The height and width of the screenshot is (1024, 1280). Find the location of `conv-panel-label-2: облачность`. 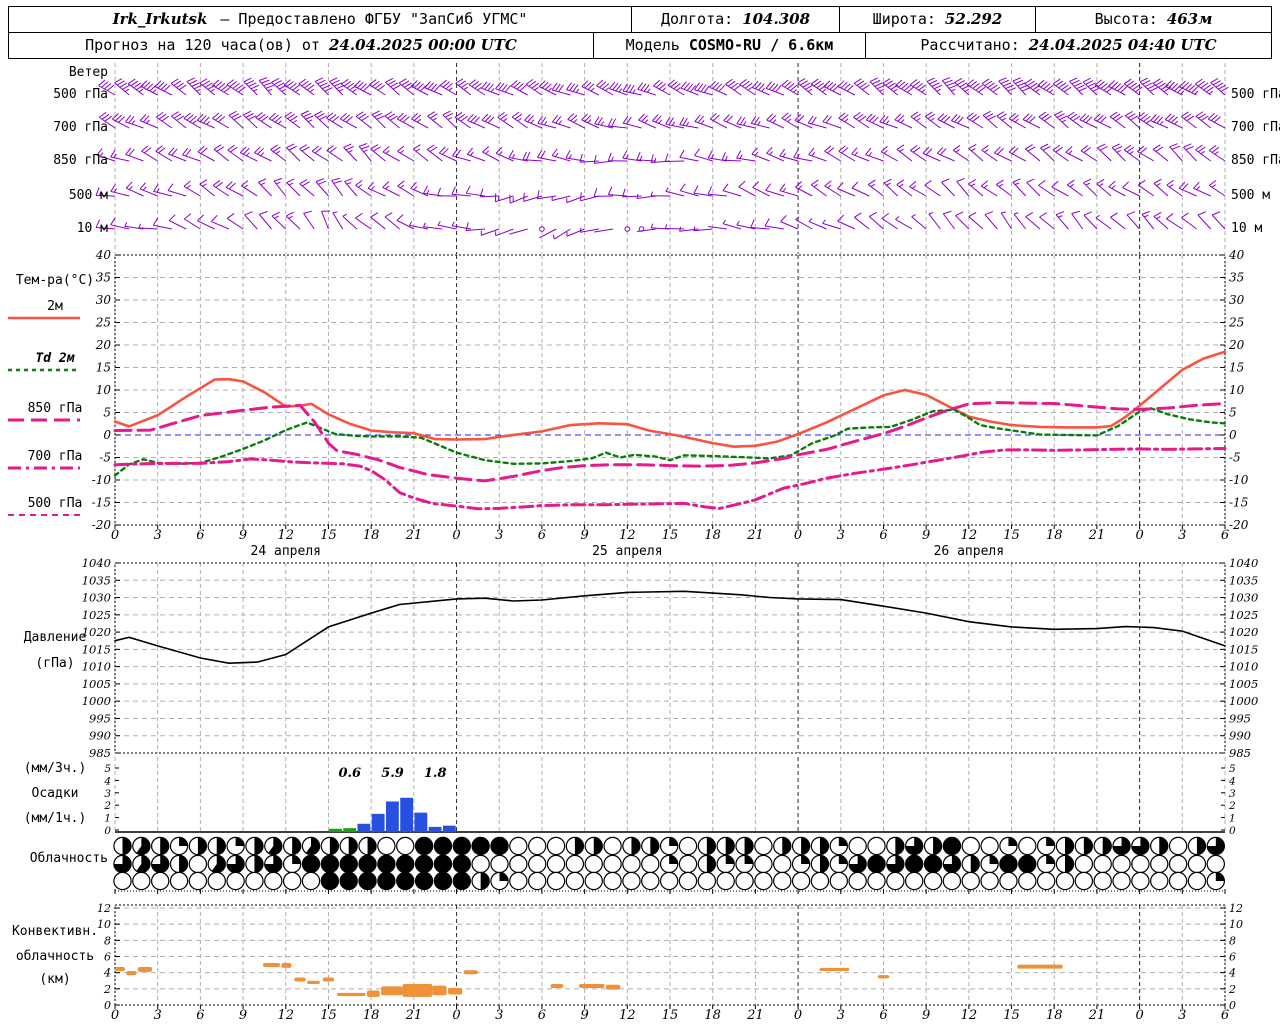

conv-panel-label-2: облачность is located at coordinates (55, 956).